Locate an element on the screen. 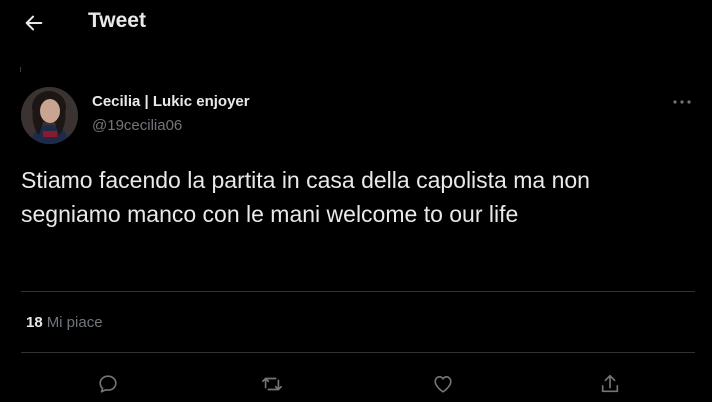  arrow-left-icon is located at coordinates (34, 23).